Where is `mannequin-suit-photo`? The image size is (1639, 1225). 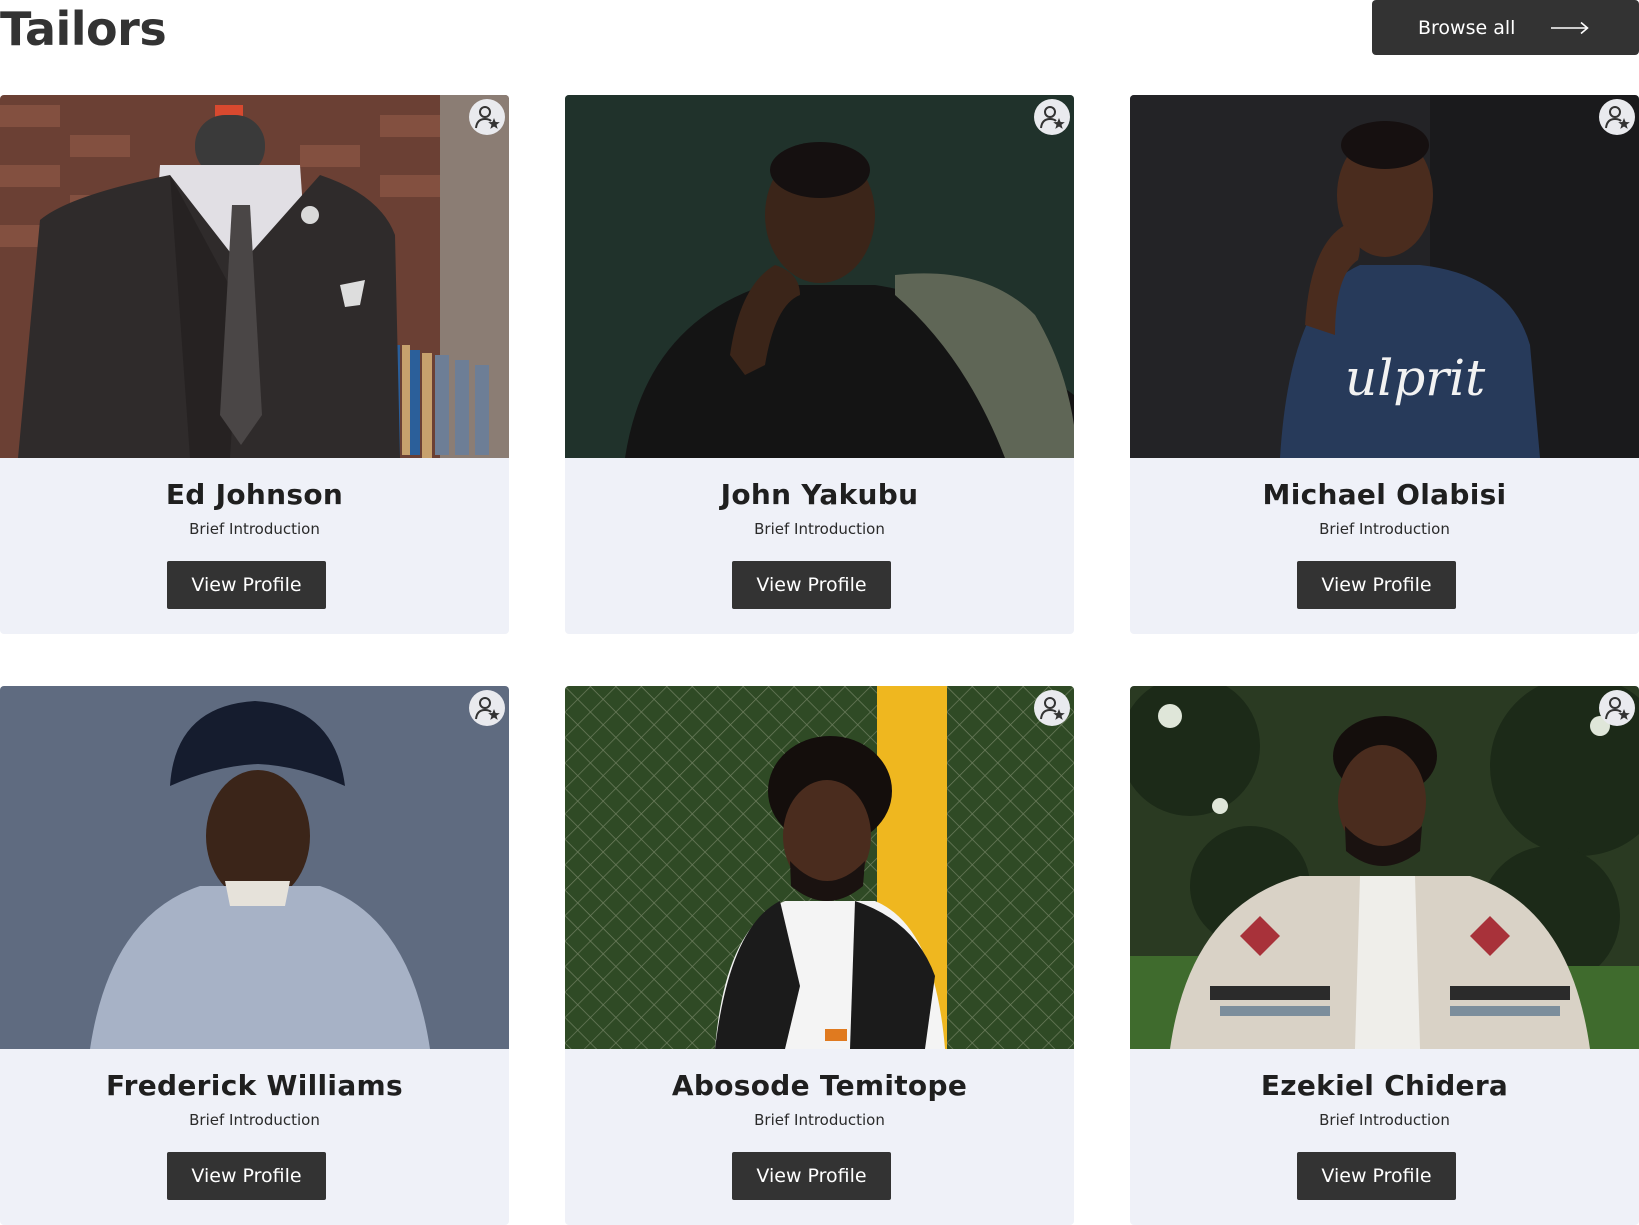
mannequin-suit-photo is located at coordinates (254, 276).